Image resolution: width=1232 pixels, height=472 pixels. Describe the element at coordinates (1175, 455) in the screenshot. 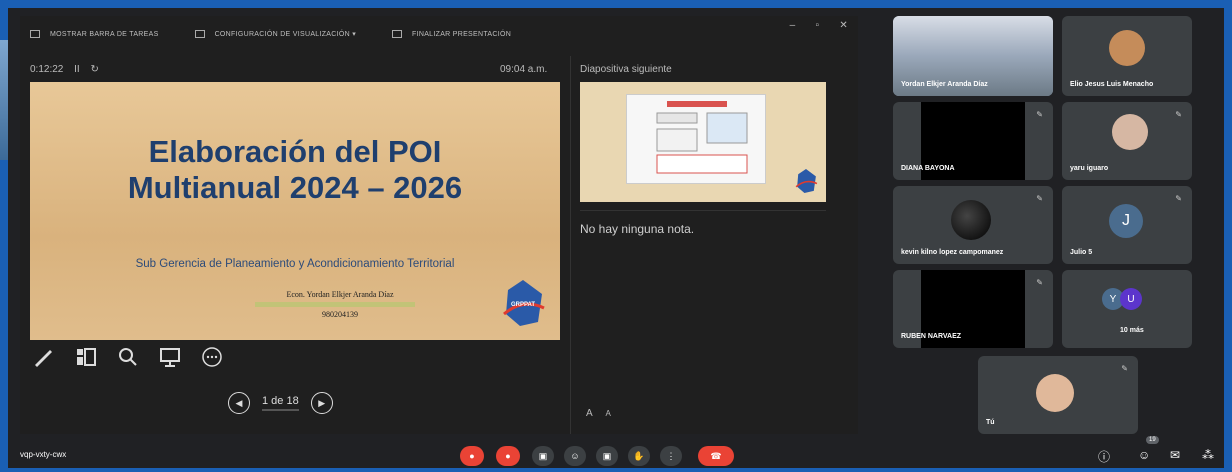

I see `chat-icon: ✉` at that location.